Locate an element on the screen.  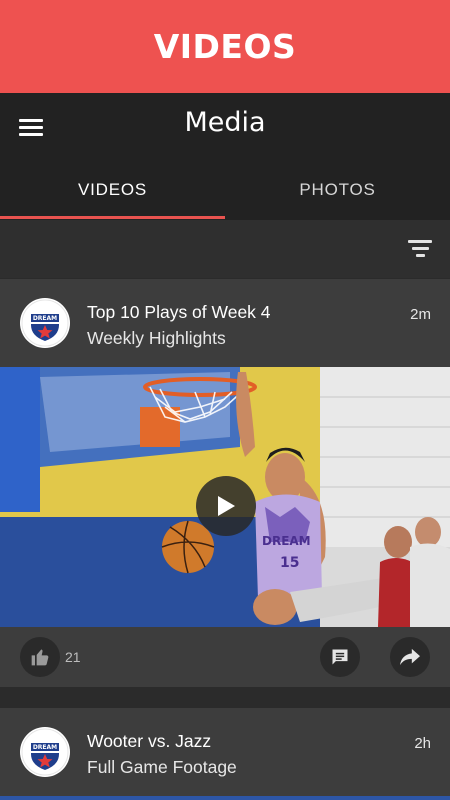
share-button is located at coordinates (410, 657).